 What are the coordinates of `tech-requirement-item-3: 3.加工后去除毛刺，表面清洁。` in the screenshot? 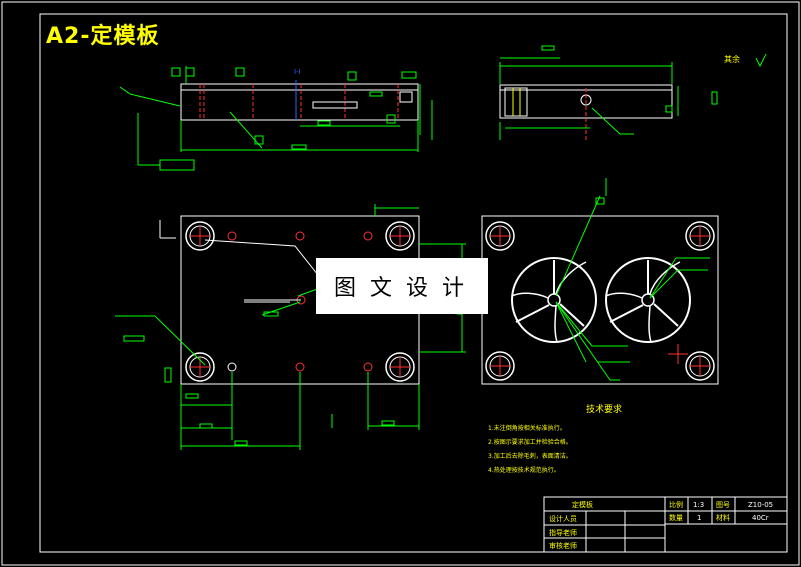 It's located at (530, 456).